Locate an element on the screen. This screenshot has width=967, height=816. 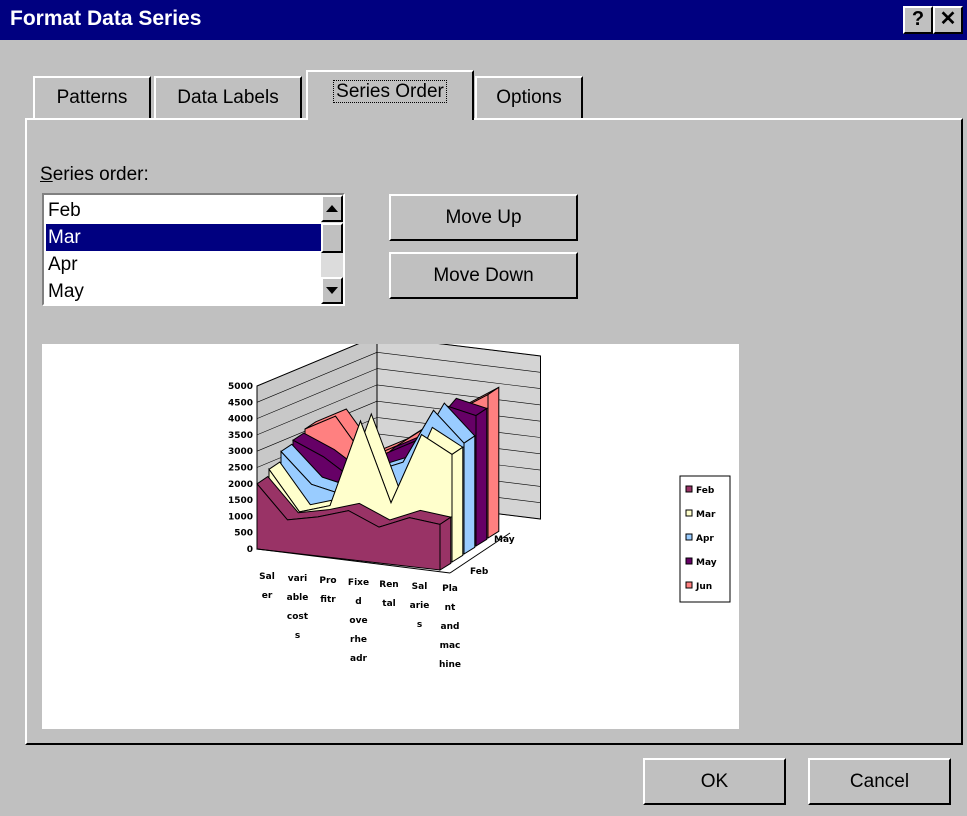
x-tick-label: adr is located at coordinates (359, 659).